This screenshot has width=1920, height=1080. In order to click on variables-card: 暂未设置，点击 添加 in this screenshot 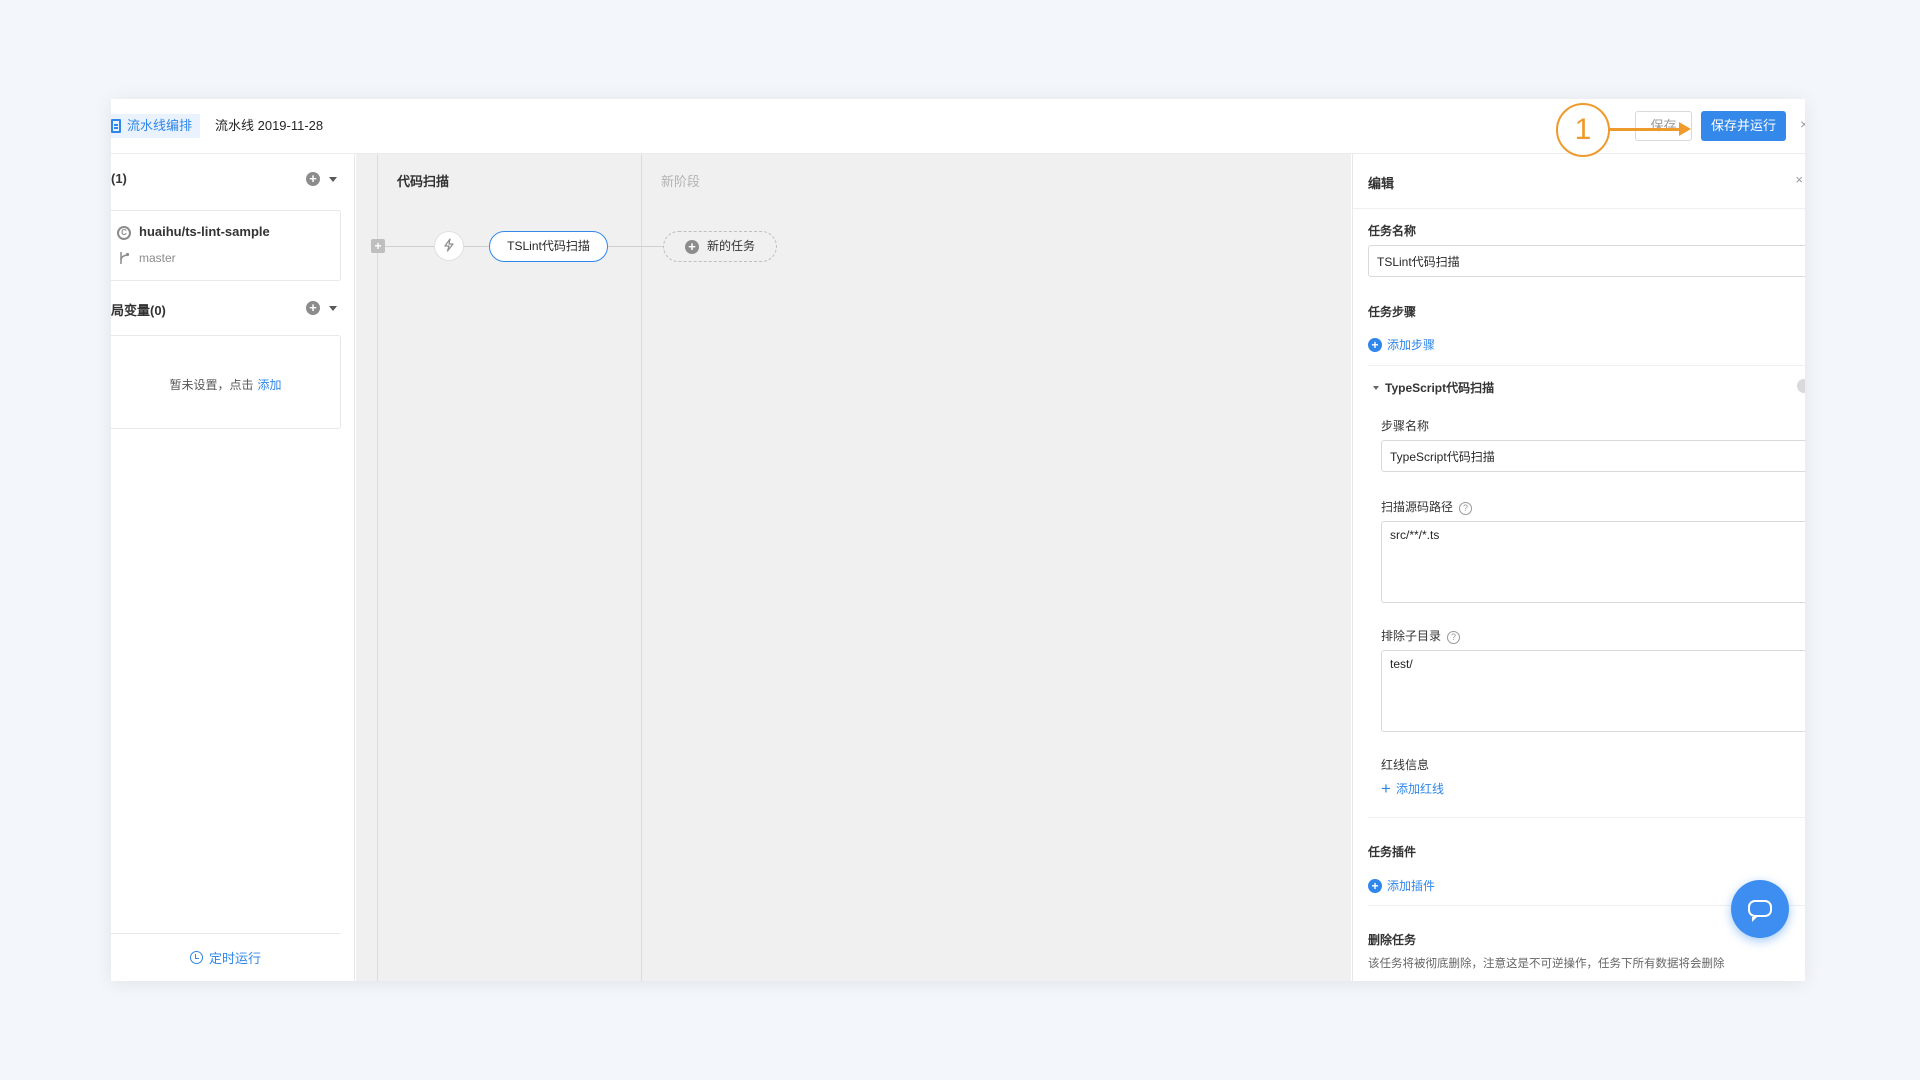, I will do `click(226, 382)`.